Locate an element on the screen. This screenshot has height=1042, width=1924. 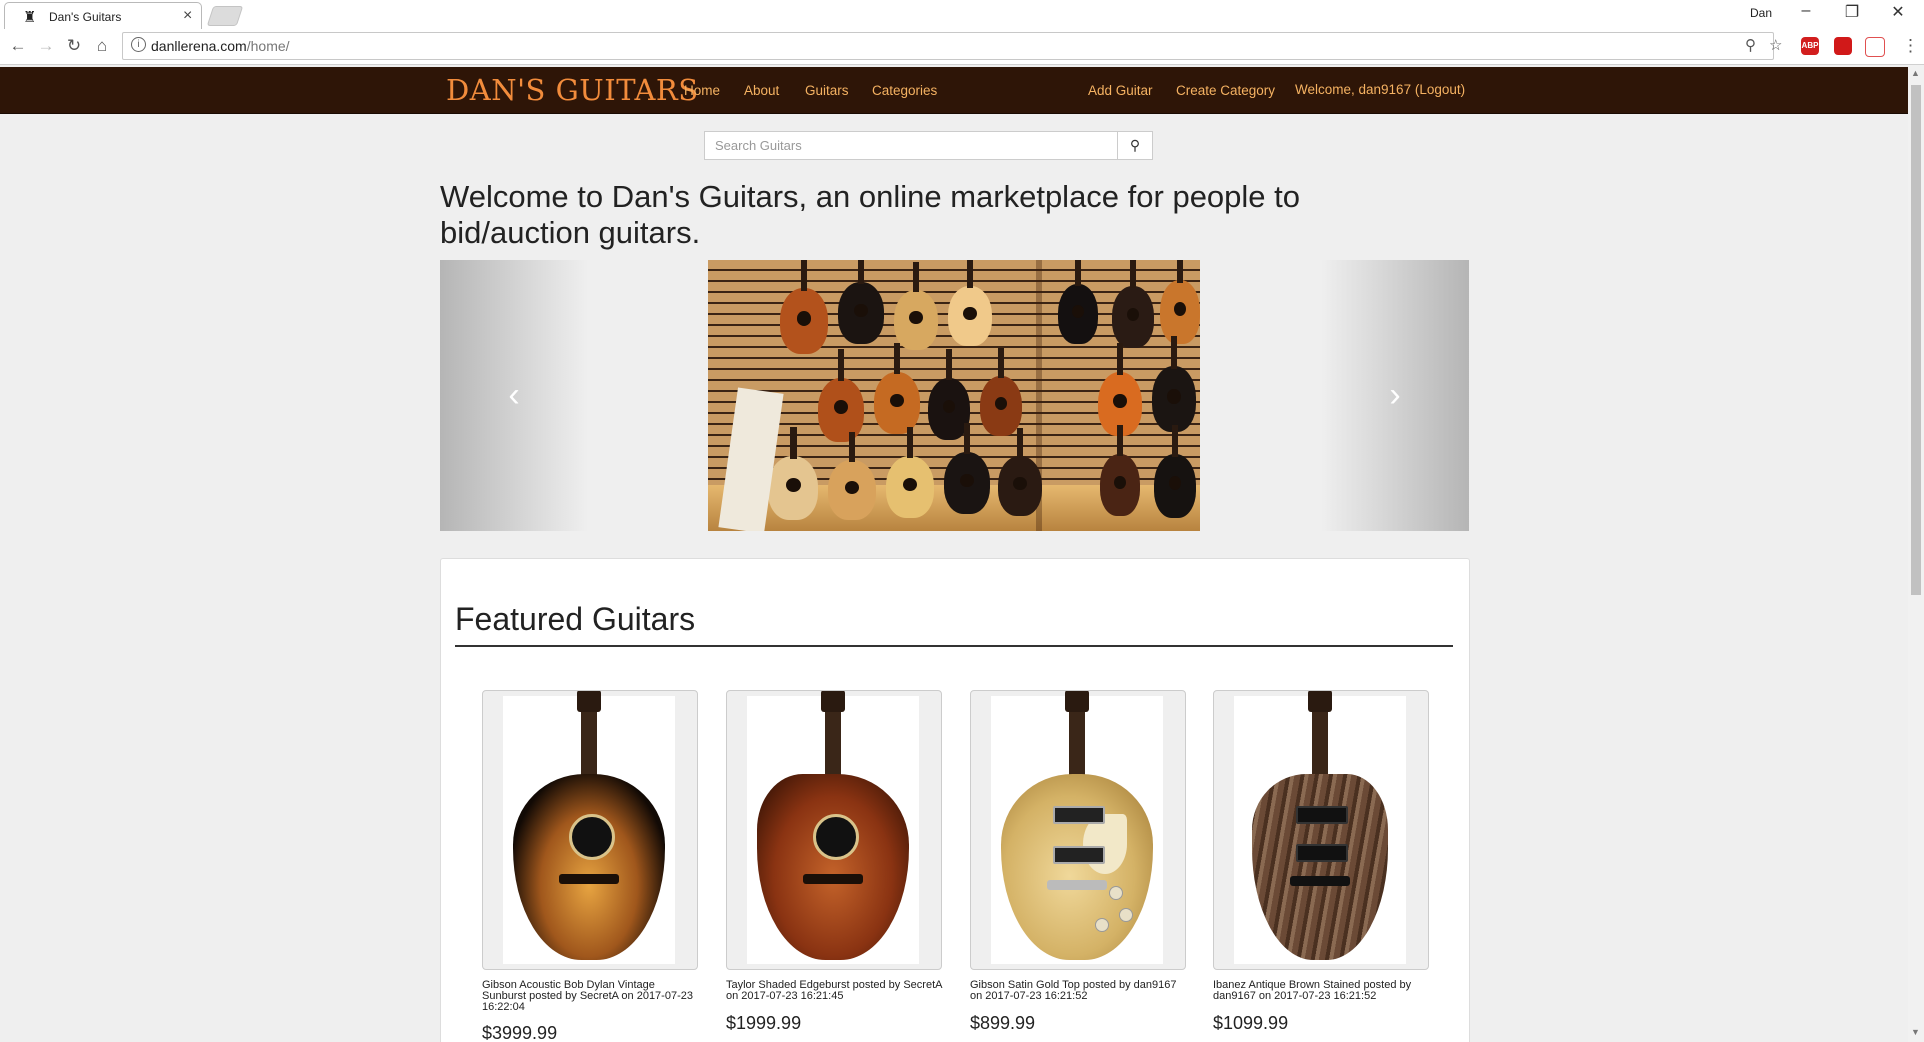
url-path: /home/ is located at coordinates (268, 46).